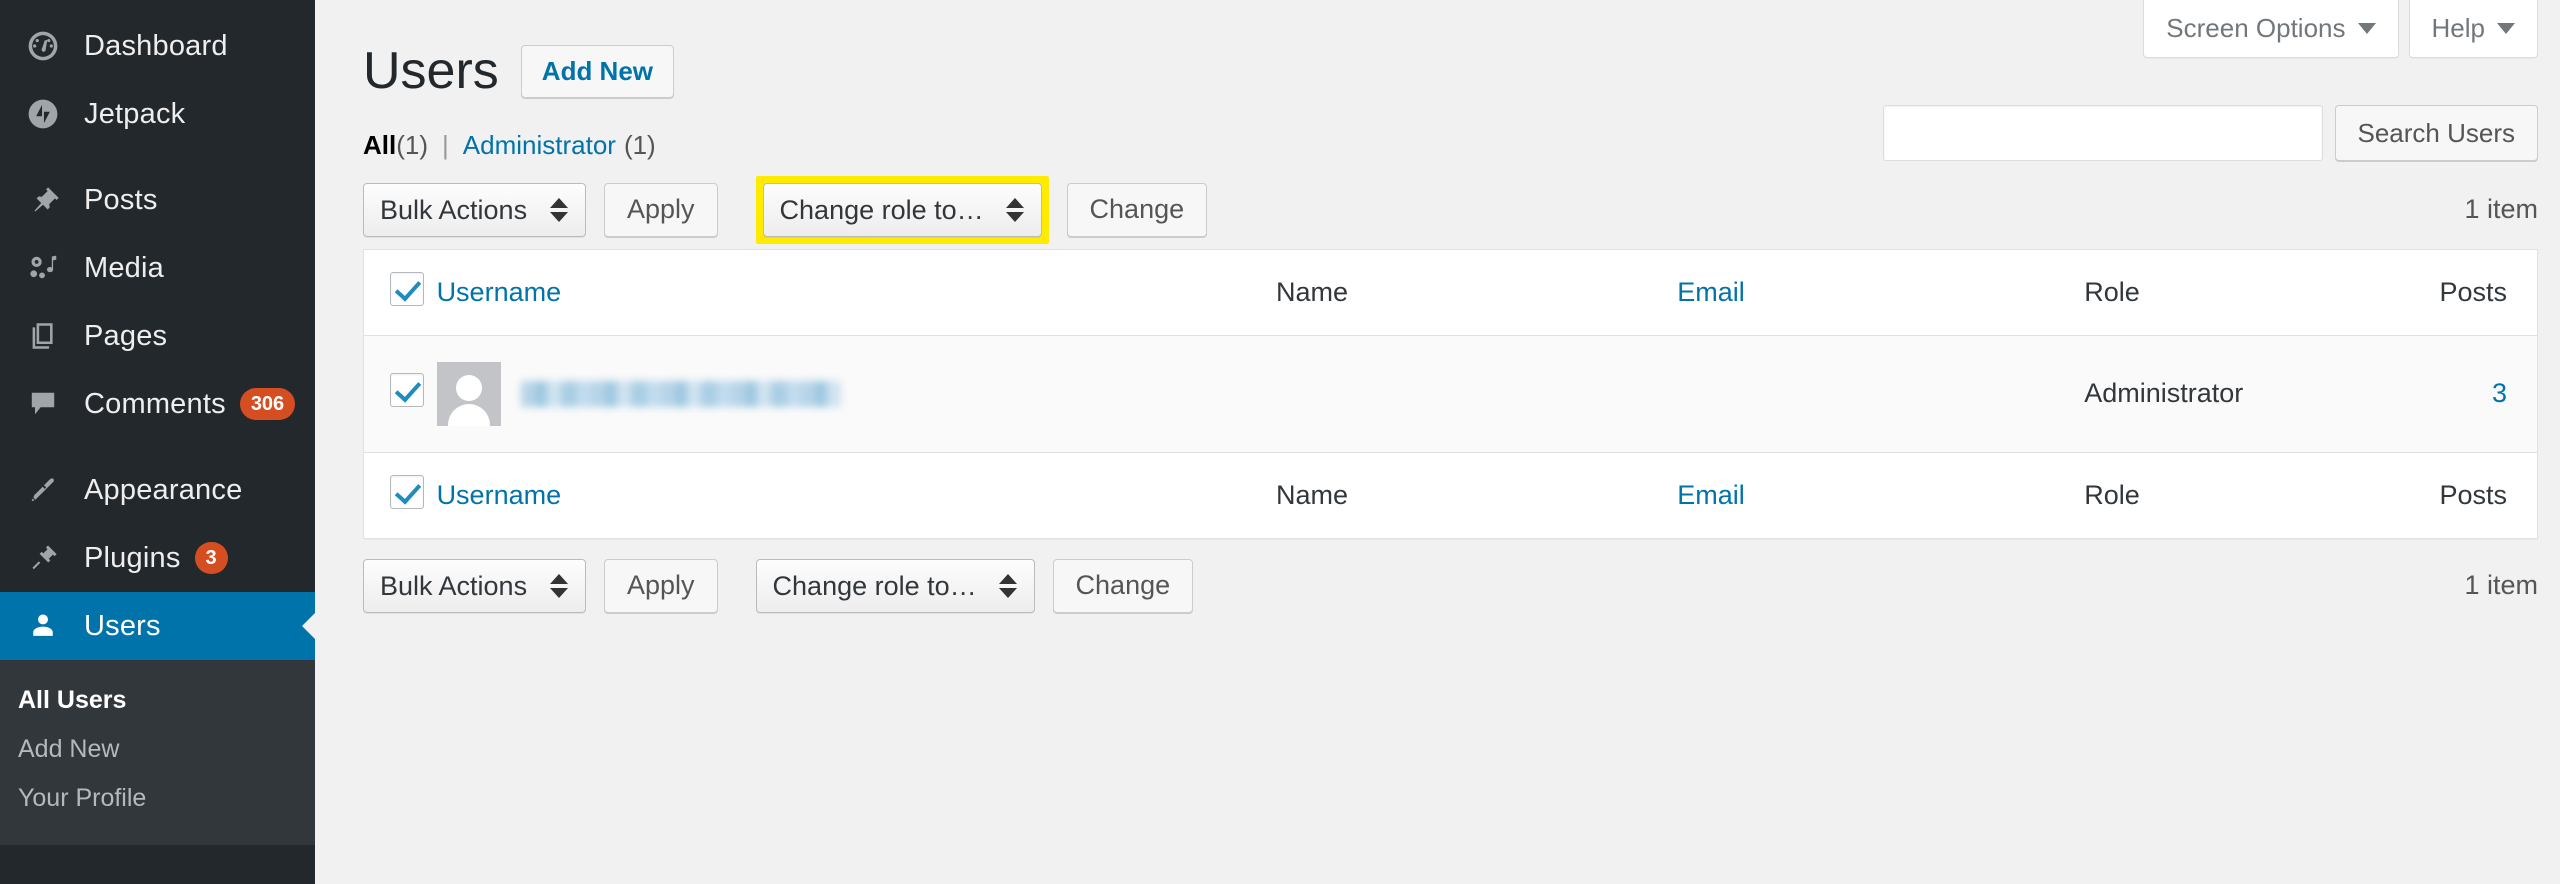  I want to click on column-footer-email: Email, so click(1881, 495).